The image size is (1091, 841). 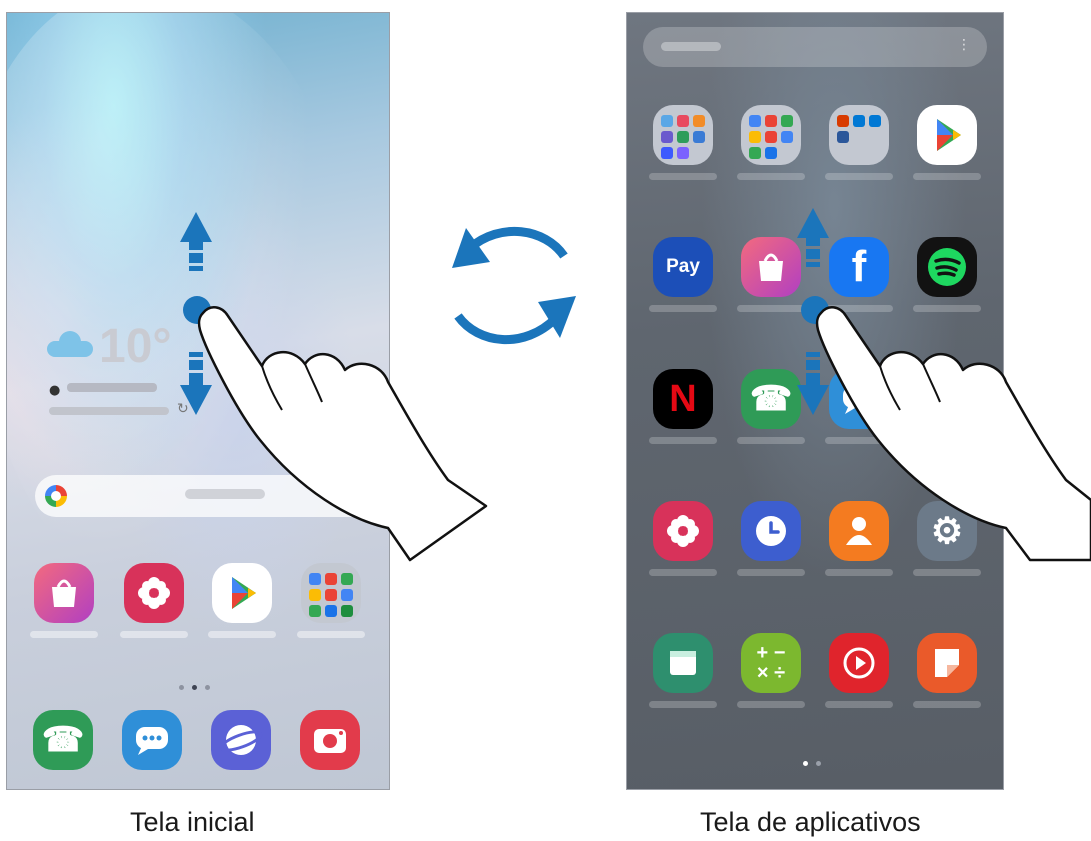 I want to click on apps-finger-hand, so click(x=953, y=434).